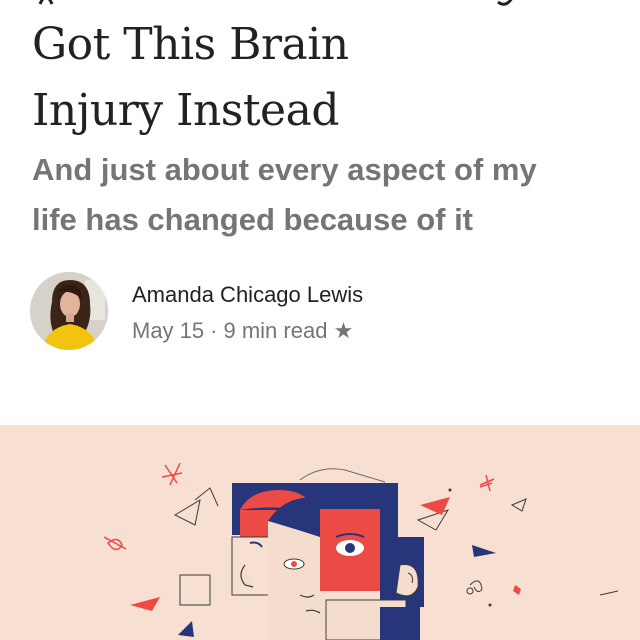 This screenshot has height=640, width=640. What do you see at coordinates (69, 311) in the screenshot?
I see `author-avatar` at bounding box center [69, 311].